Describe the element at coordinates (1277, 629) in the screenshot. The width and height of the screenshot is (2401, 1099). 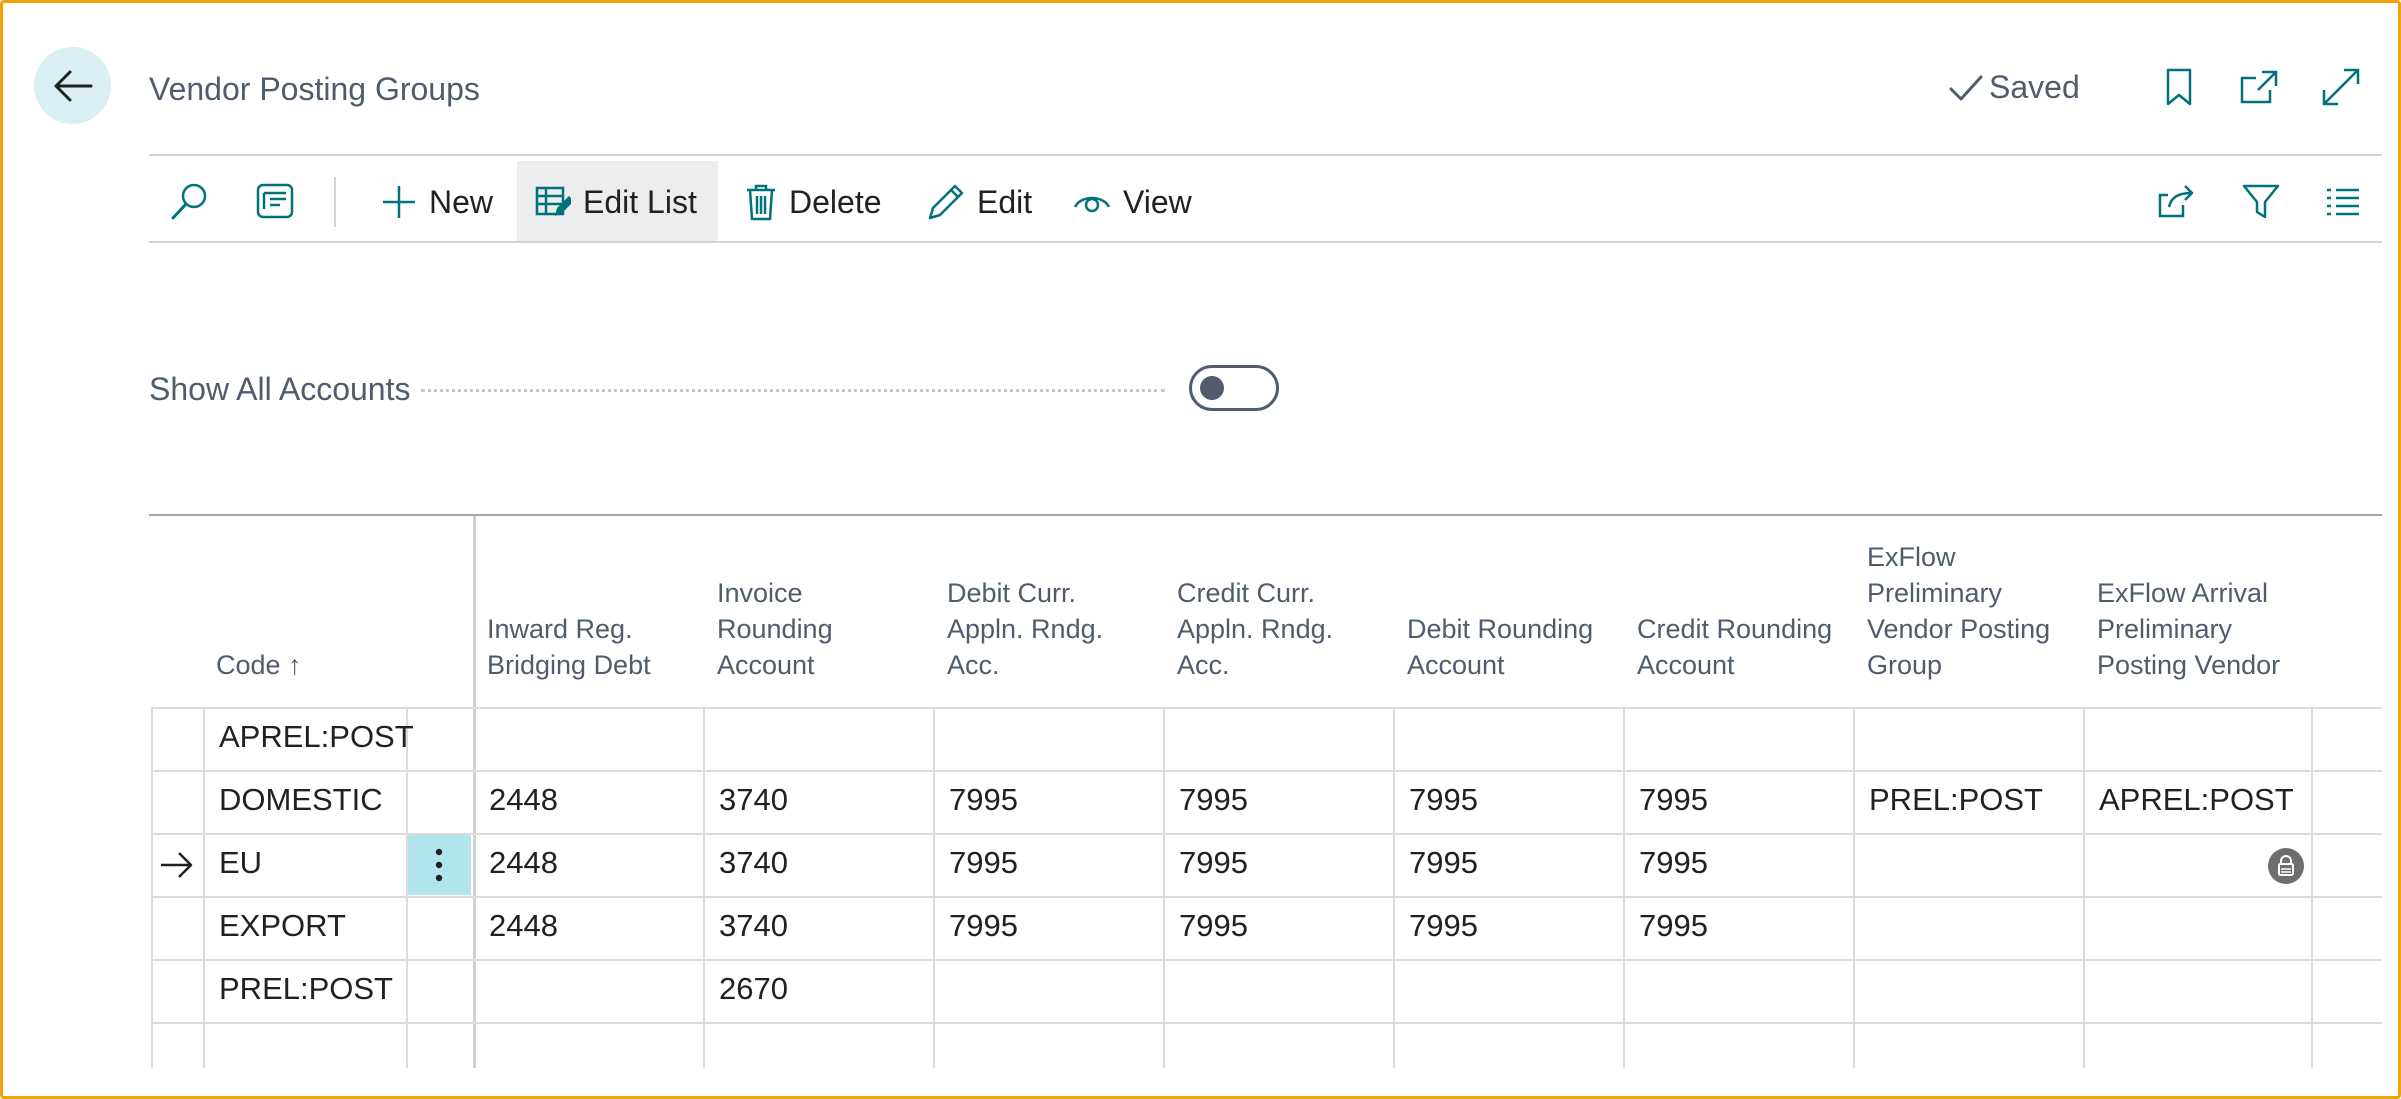
I see `column-header: Credit Curr. Appln. Rndg. Acc.` at that location.